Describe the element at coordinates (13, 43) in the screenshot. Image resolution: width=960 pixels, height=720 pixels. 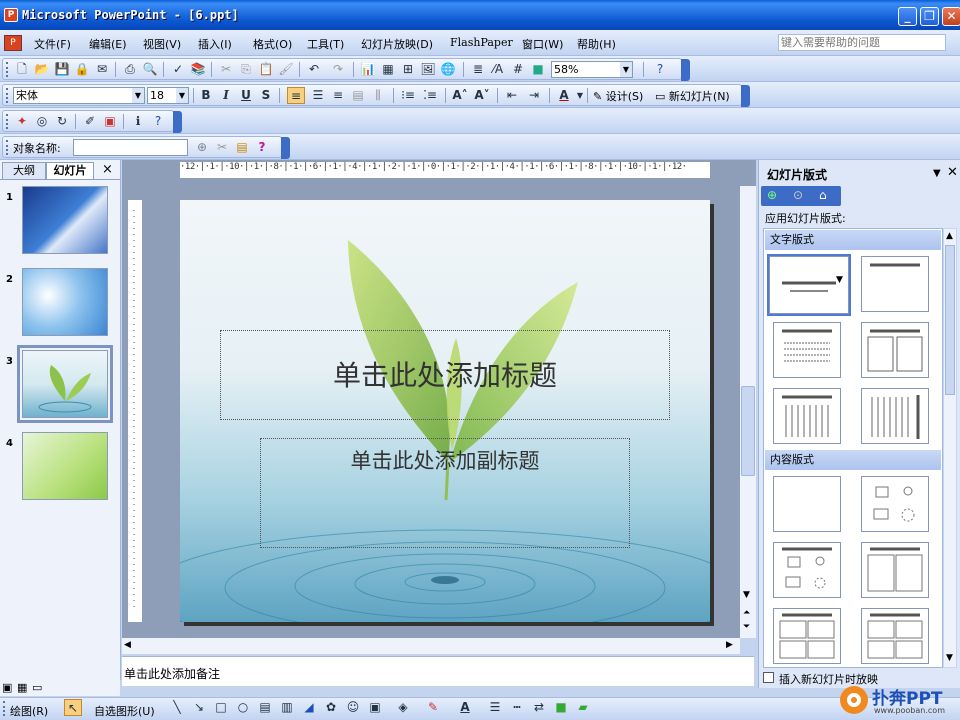
I see `doc-icon: P` at that location.